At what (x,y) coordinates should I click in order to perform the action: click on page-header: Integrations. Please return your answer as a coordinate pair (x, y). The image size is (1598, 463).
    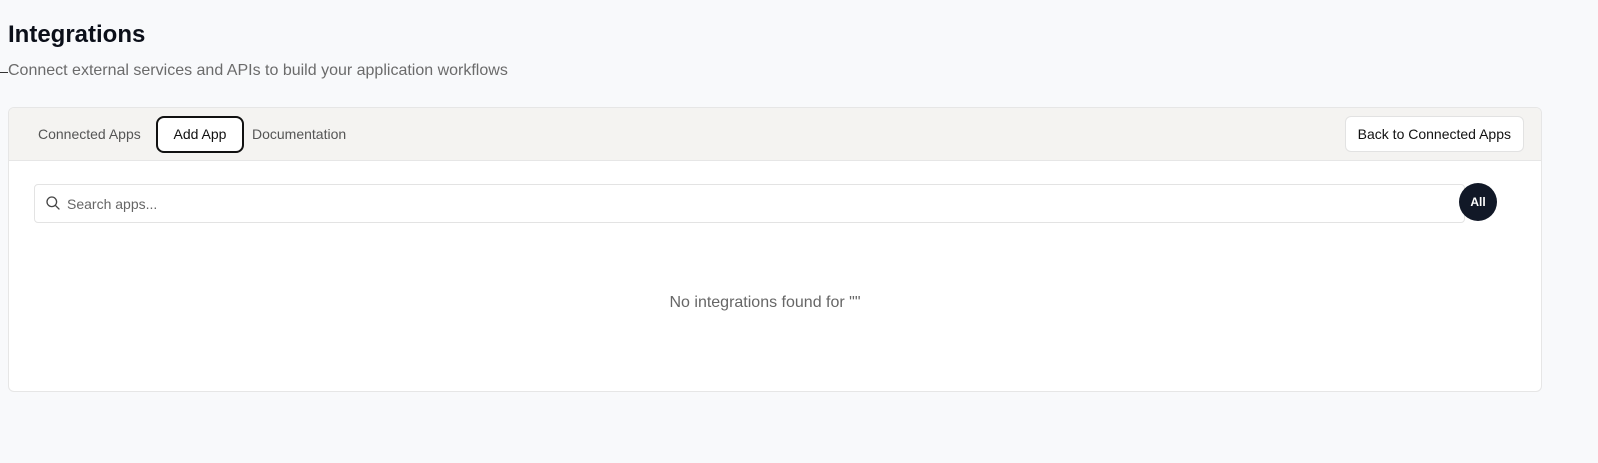
    Looking at the image, I should click on (76, 35).